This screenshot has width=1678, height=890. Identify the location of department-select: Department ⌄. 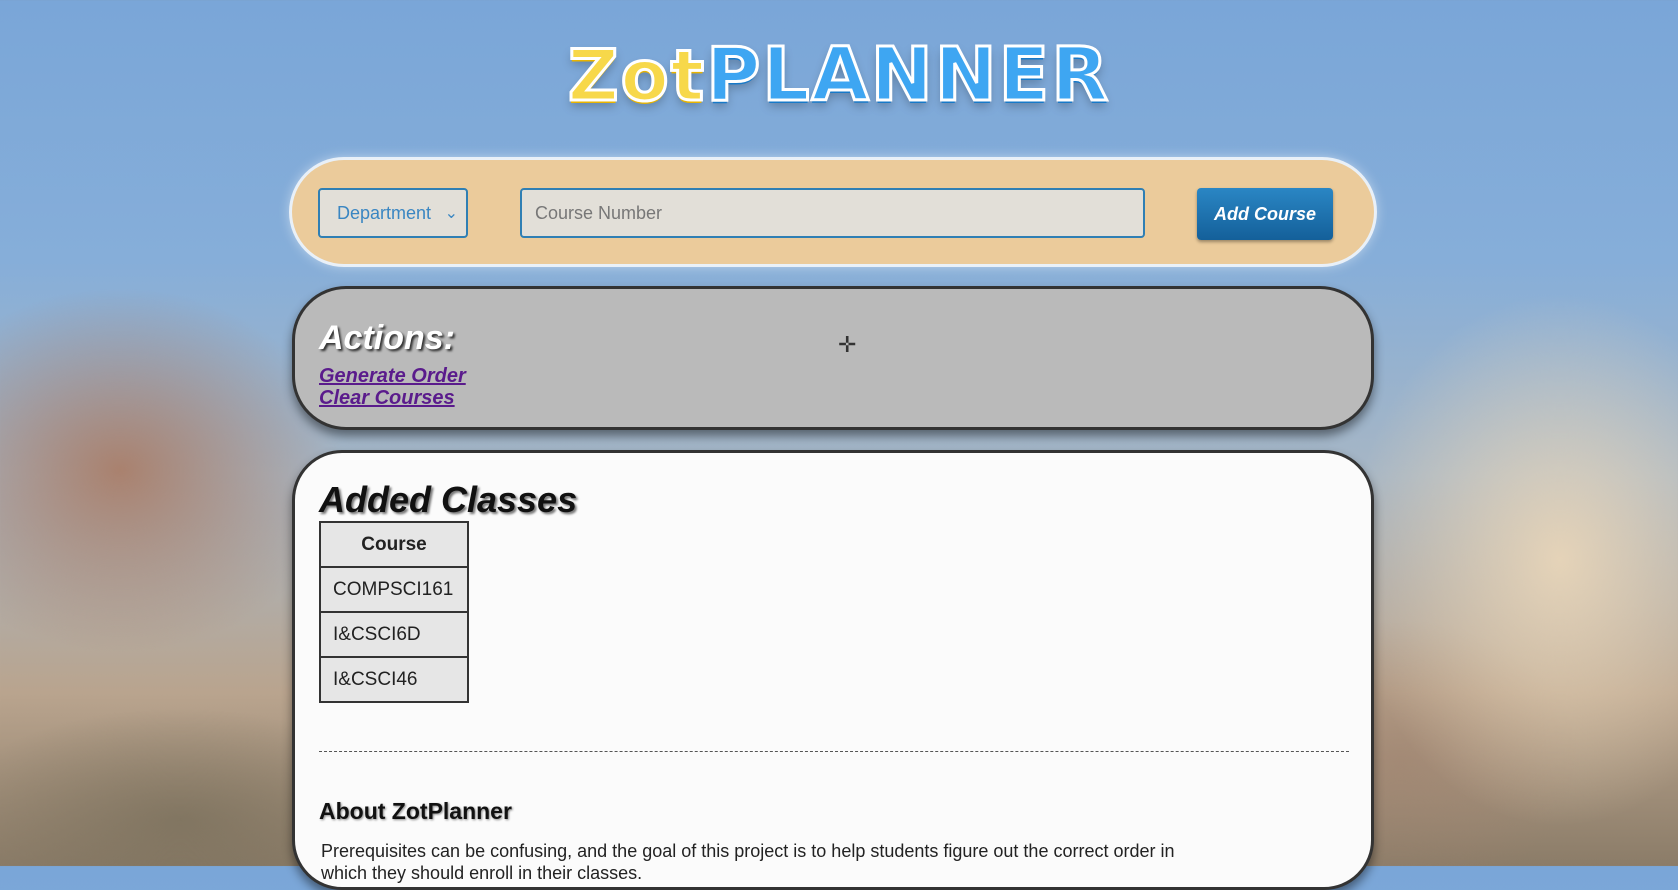
(393, 213).